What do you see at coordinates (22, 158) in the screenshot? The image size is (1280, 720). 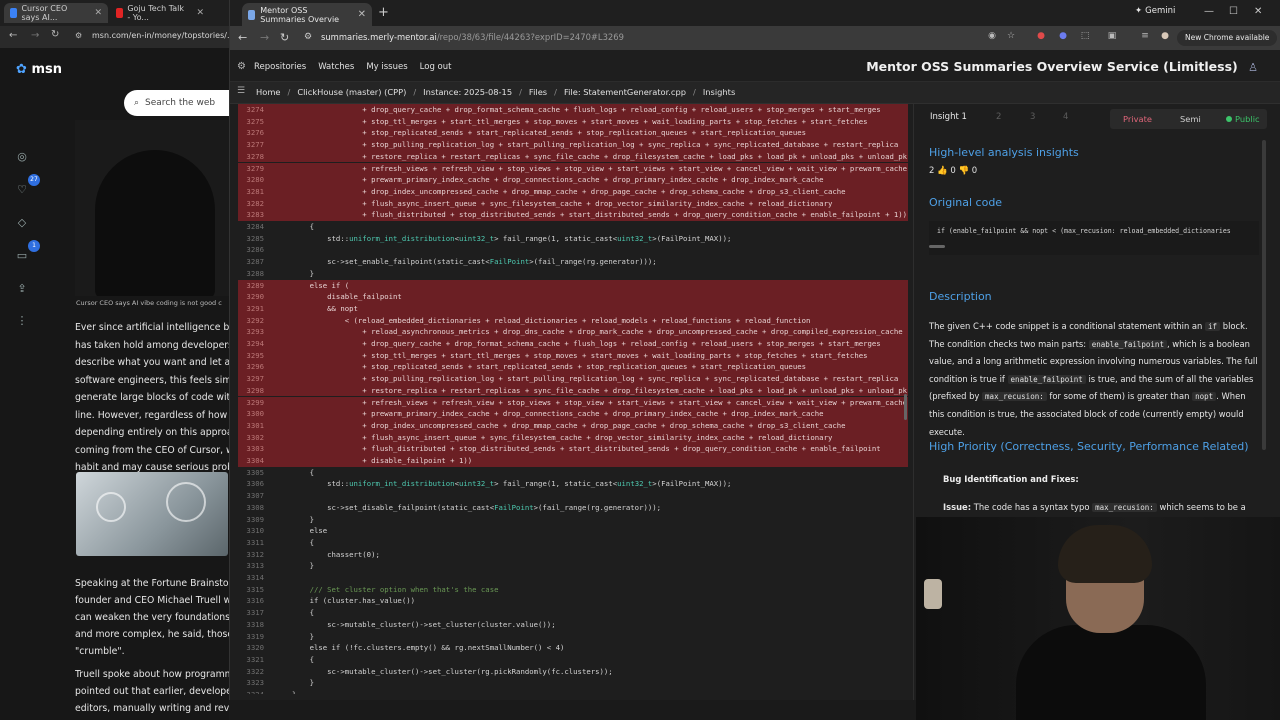 I see `headphones-icon: ◎` at bounding box center [22, 158].